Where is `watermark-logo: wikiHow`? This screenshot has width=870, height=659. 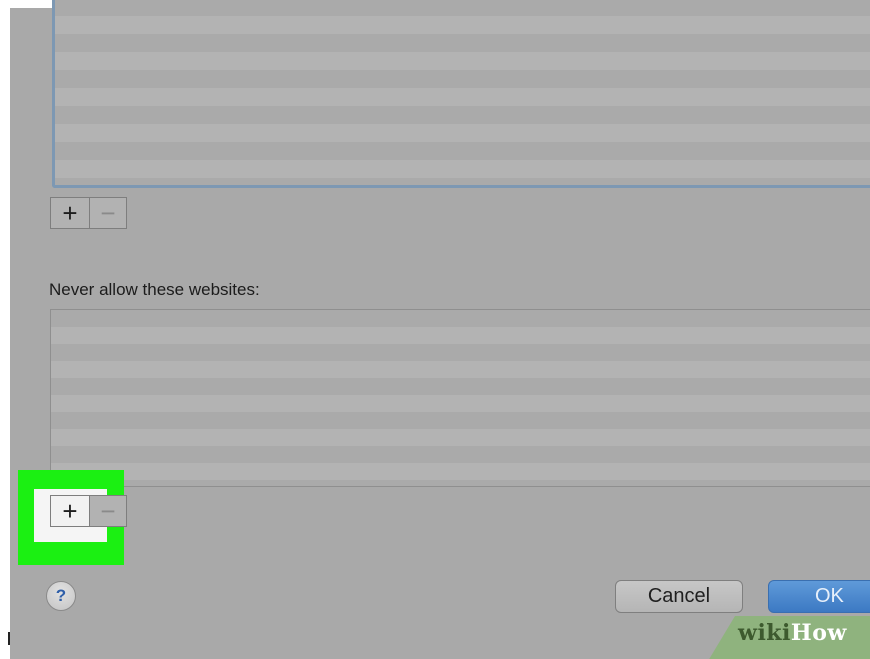 watermark-logo: wikiHow is located at coordinates (792, 633).